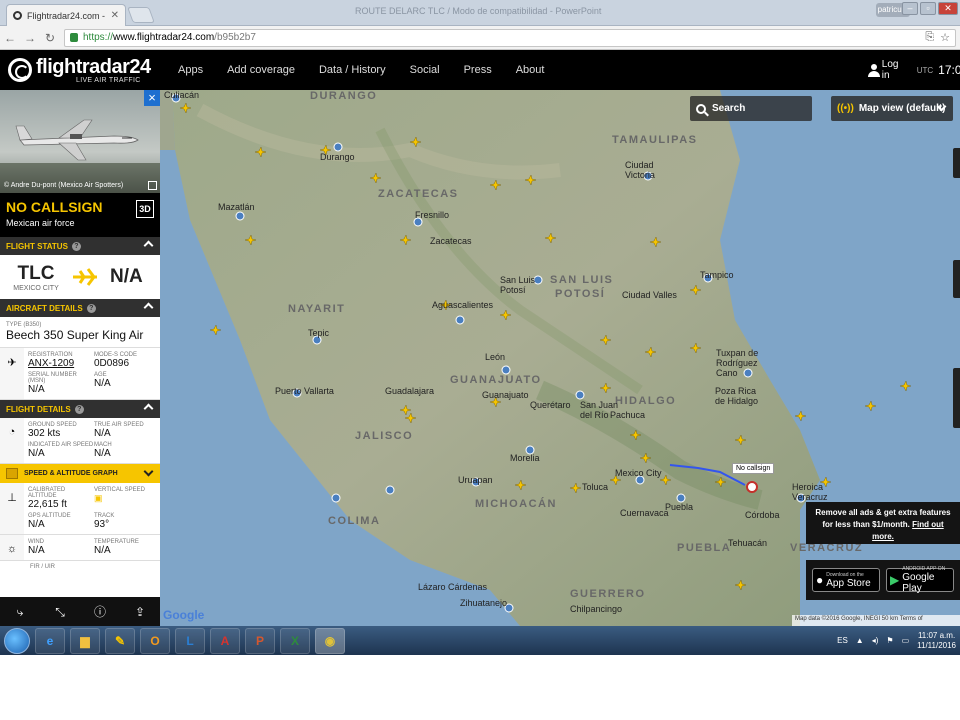  I want to click on speed-altitude-graph-toggle: SPEED & ALTITUDE GRAPH, so click(80, 473).